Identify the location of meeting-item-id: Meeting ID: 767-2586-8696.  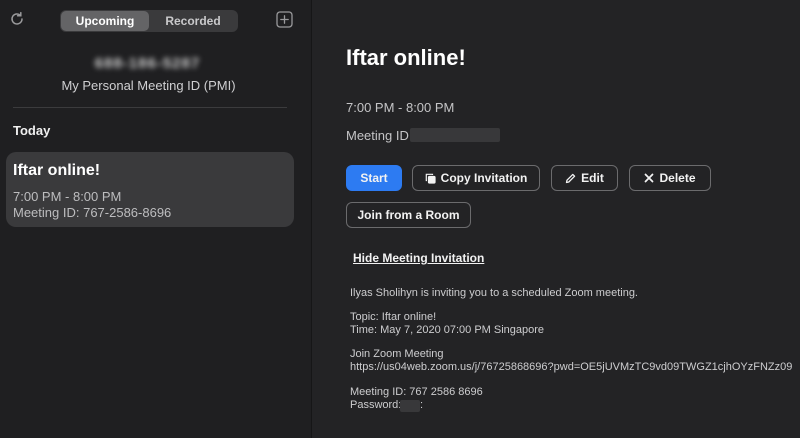
(92, 212).